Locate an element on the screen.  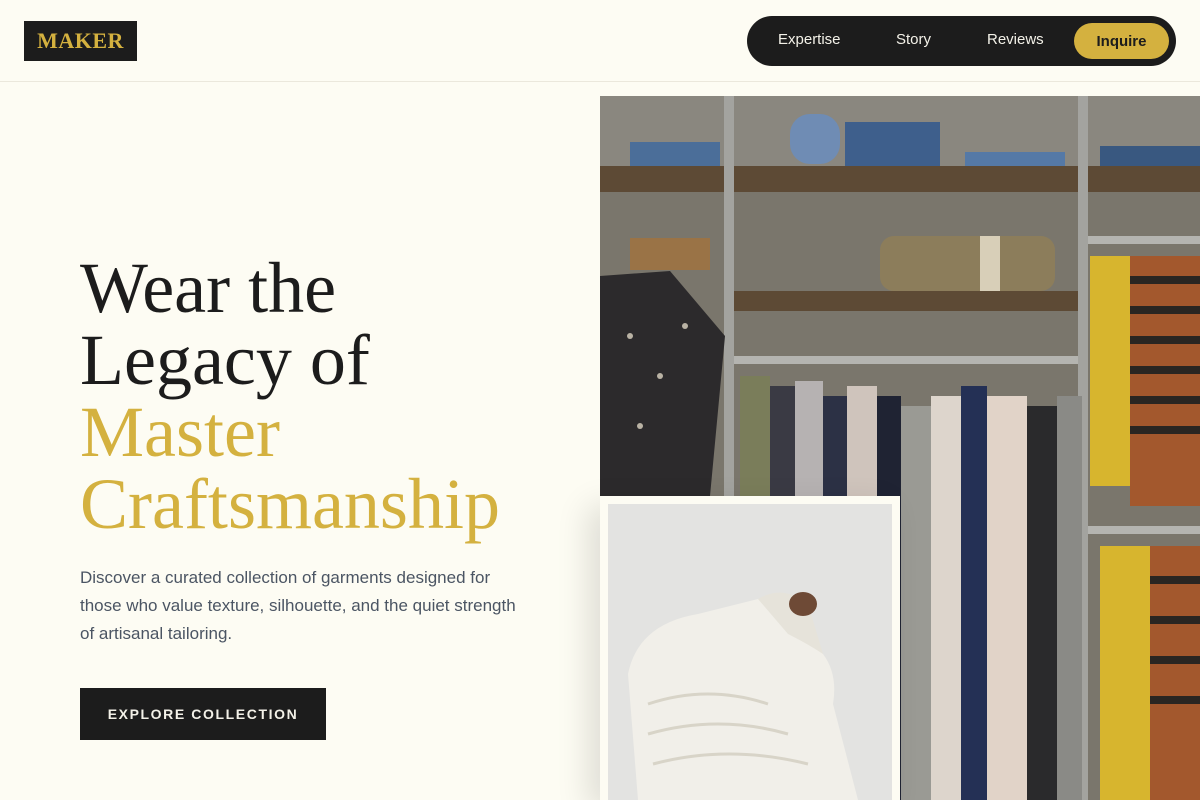
explore-collection-button: EXPLORE COLLECTION is located at coordinates (203, 714).